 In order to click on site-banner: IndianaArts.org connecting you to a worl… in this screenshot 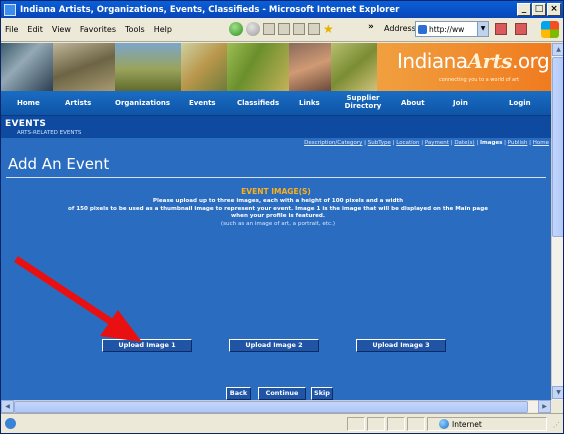, I will do `click(276, 67)`.